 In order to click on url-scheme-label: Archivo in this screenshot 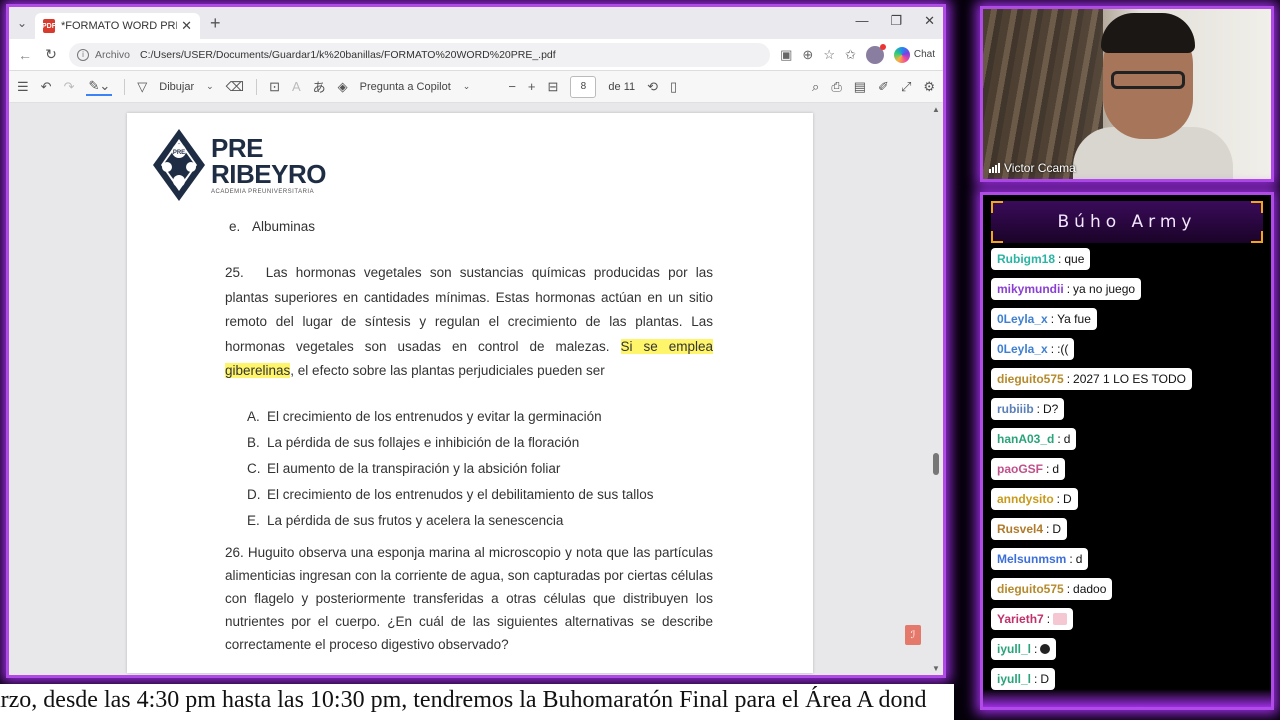, I will do `click(113, 54)`.